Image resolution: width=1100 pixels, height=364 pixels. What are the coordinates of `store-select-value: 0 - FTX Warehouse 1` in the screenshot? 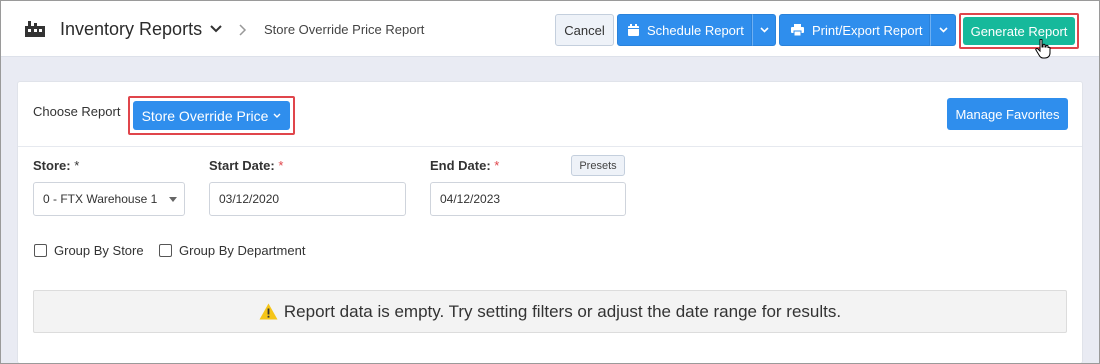 It's located at (100, 199).